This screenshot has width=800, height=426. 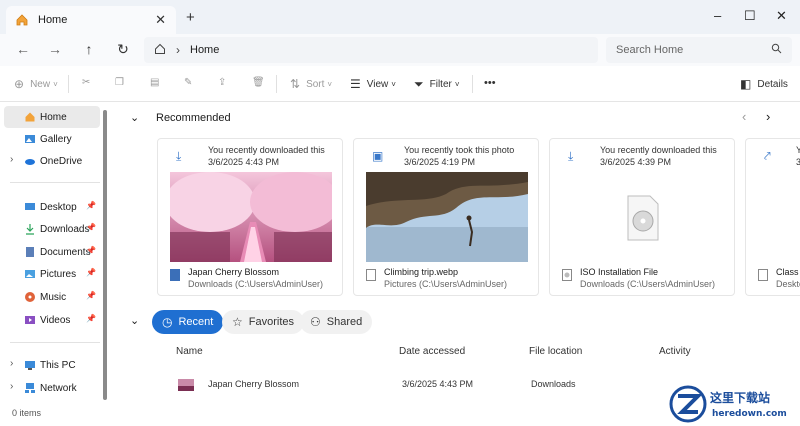 What do you see at coordinates (378, 156) in the screenshot?
I see `photo-icon: ▣` at bounding box center [378, 156].